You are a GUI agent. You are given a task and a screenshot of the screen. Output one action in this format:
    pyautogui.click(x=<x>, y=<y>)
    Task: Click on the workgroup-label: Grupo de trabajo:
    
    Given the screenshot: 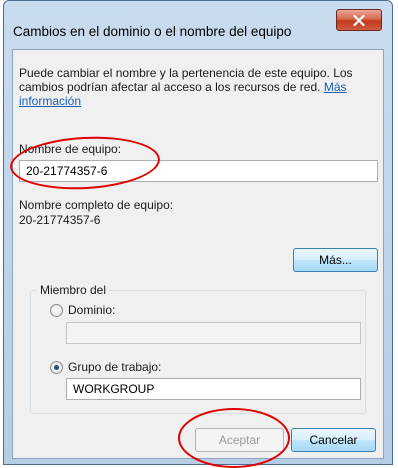 What is the action you would take?
    pyautogui.click(x=115, y=367)
    